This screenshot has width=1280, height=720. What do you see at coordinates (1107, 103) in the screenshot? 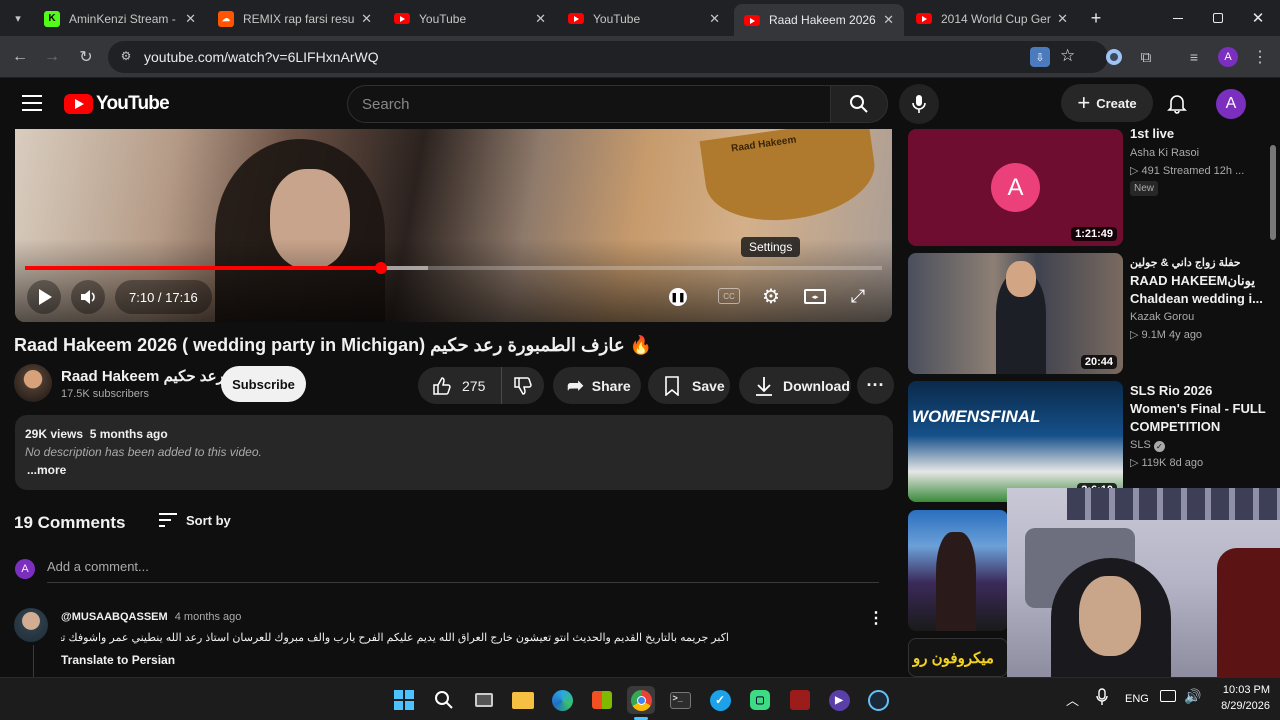
I see `create-button: + Create` at bounding box center [1107, 103].